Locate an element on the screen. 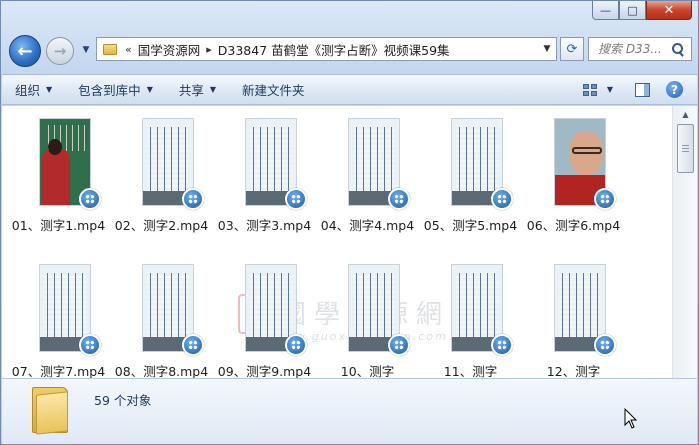  file-name: 05、测字5.mp4 is located at coordinates (470, 225).